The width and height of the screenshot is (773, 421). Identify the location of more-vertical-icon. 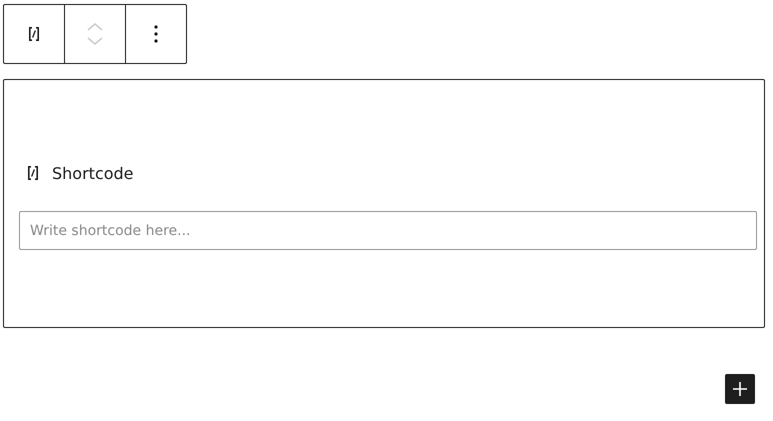
(156, 34).